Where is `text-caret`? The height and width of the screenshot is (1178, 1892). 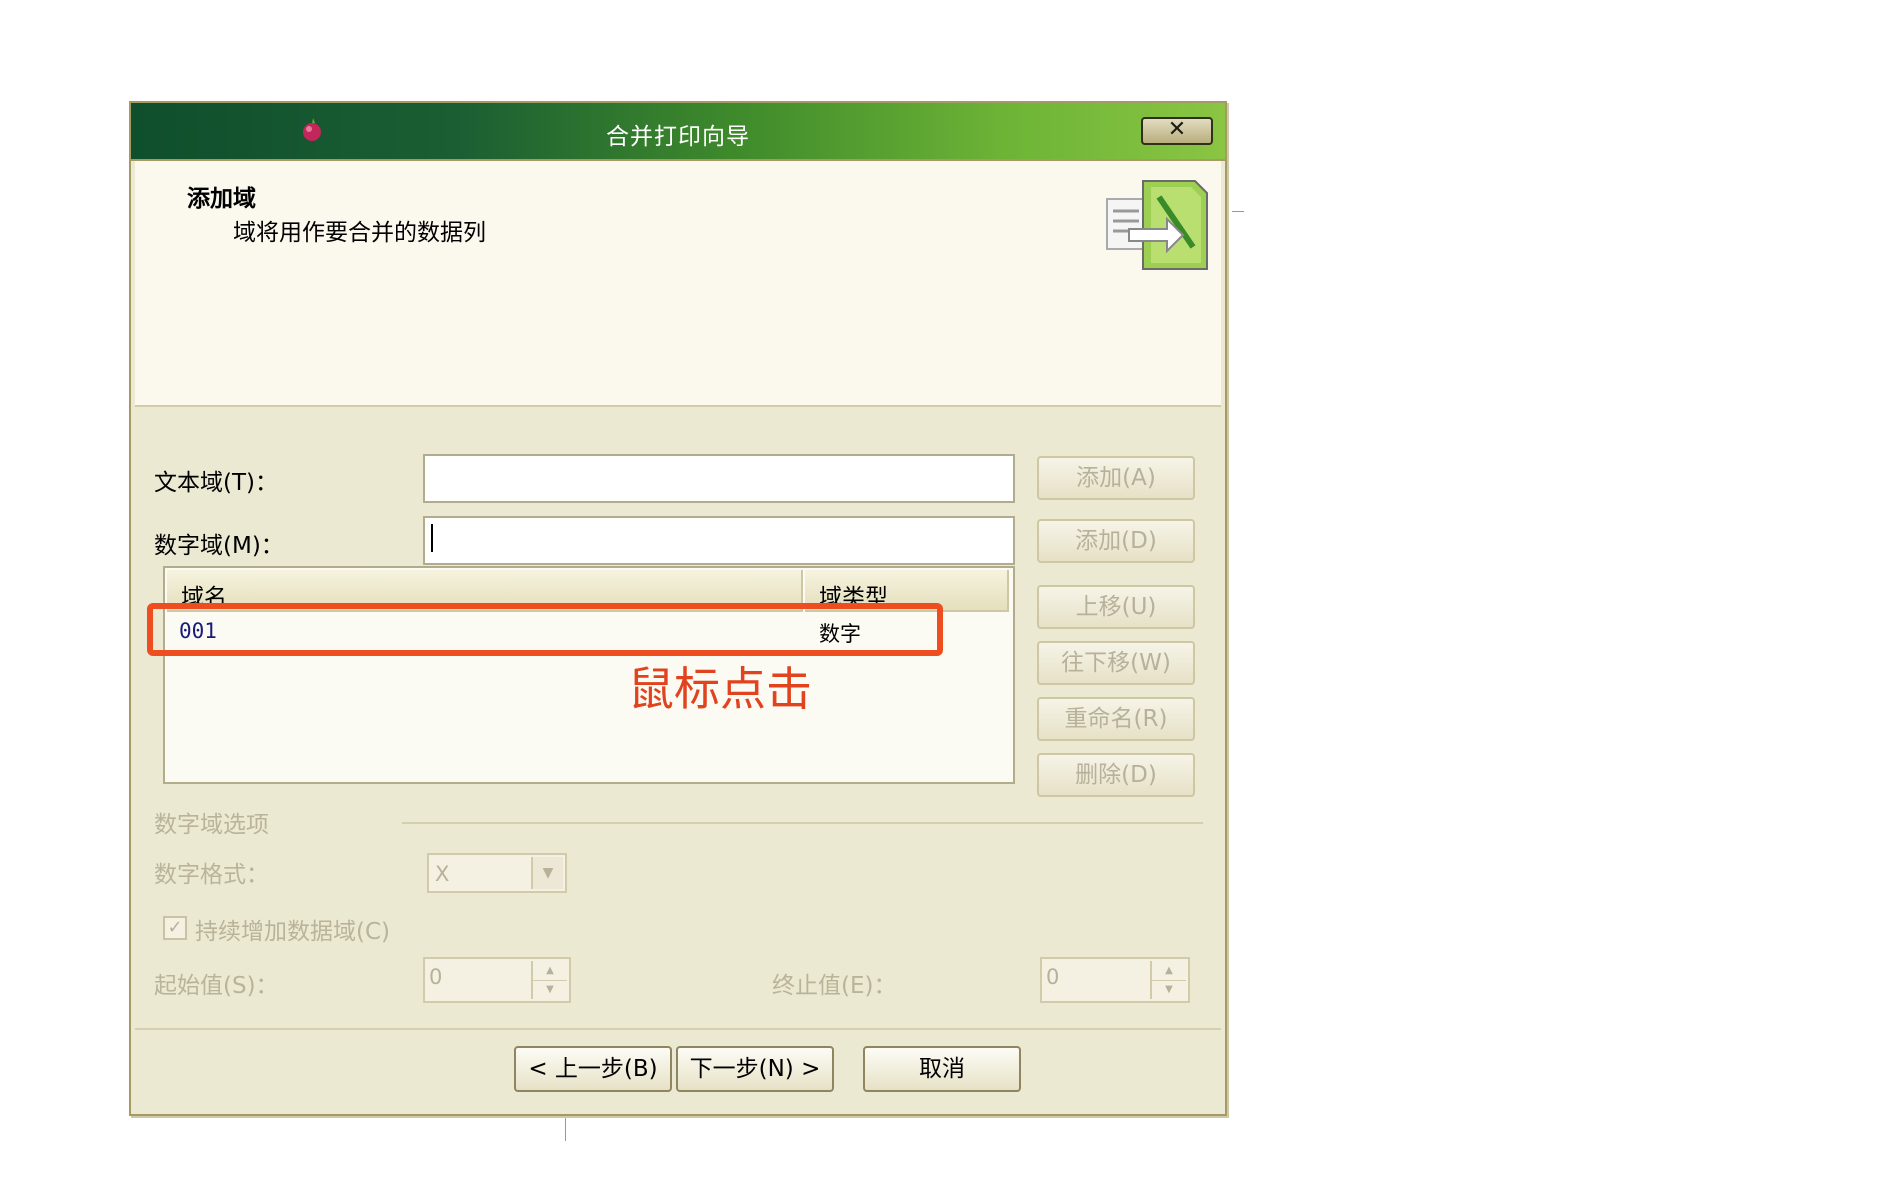 text-caret is located at coordinates (432, 538).